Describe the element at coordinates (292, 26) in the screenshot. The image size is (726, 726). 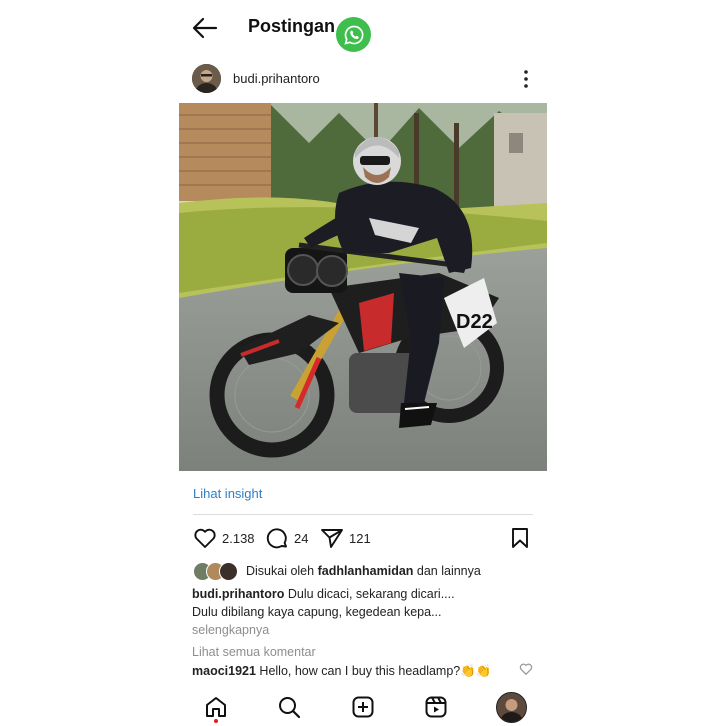
I see `page-title: Postingan` at that location.